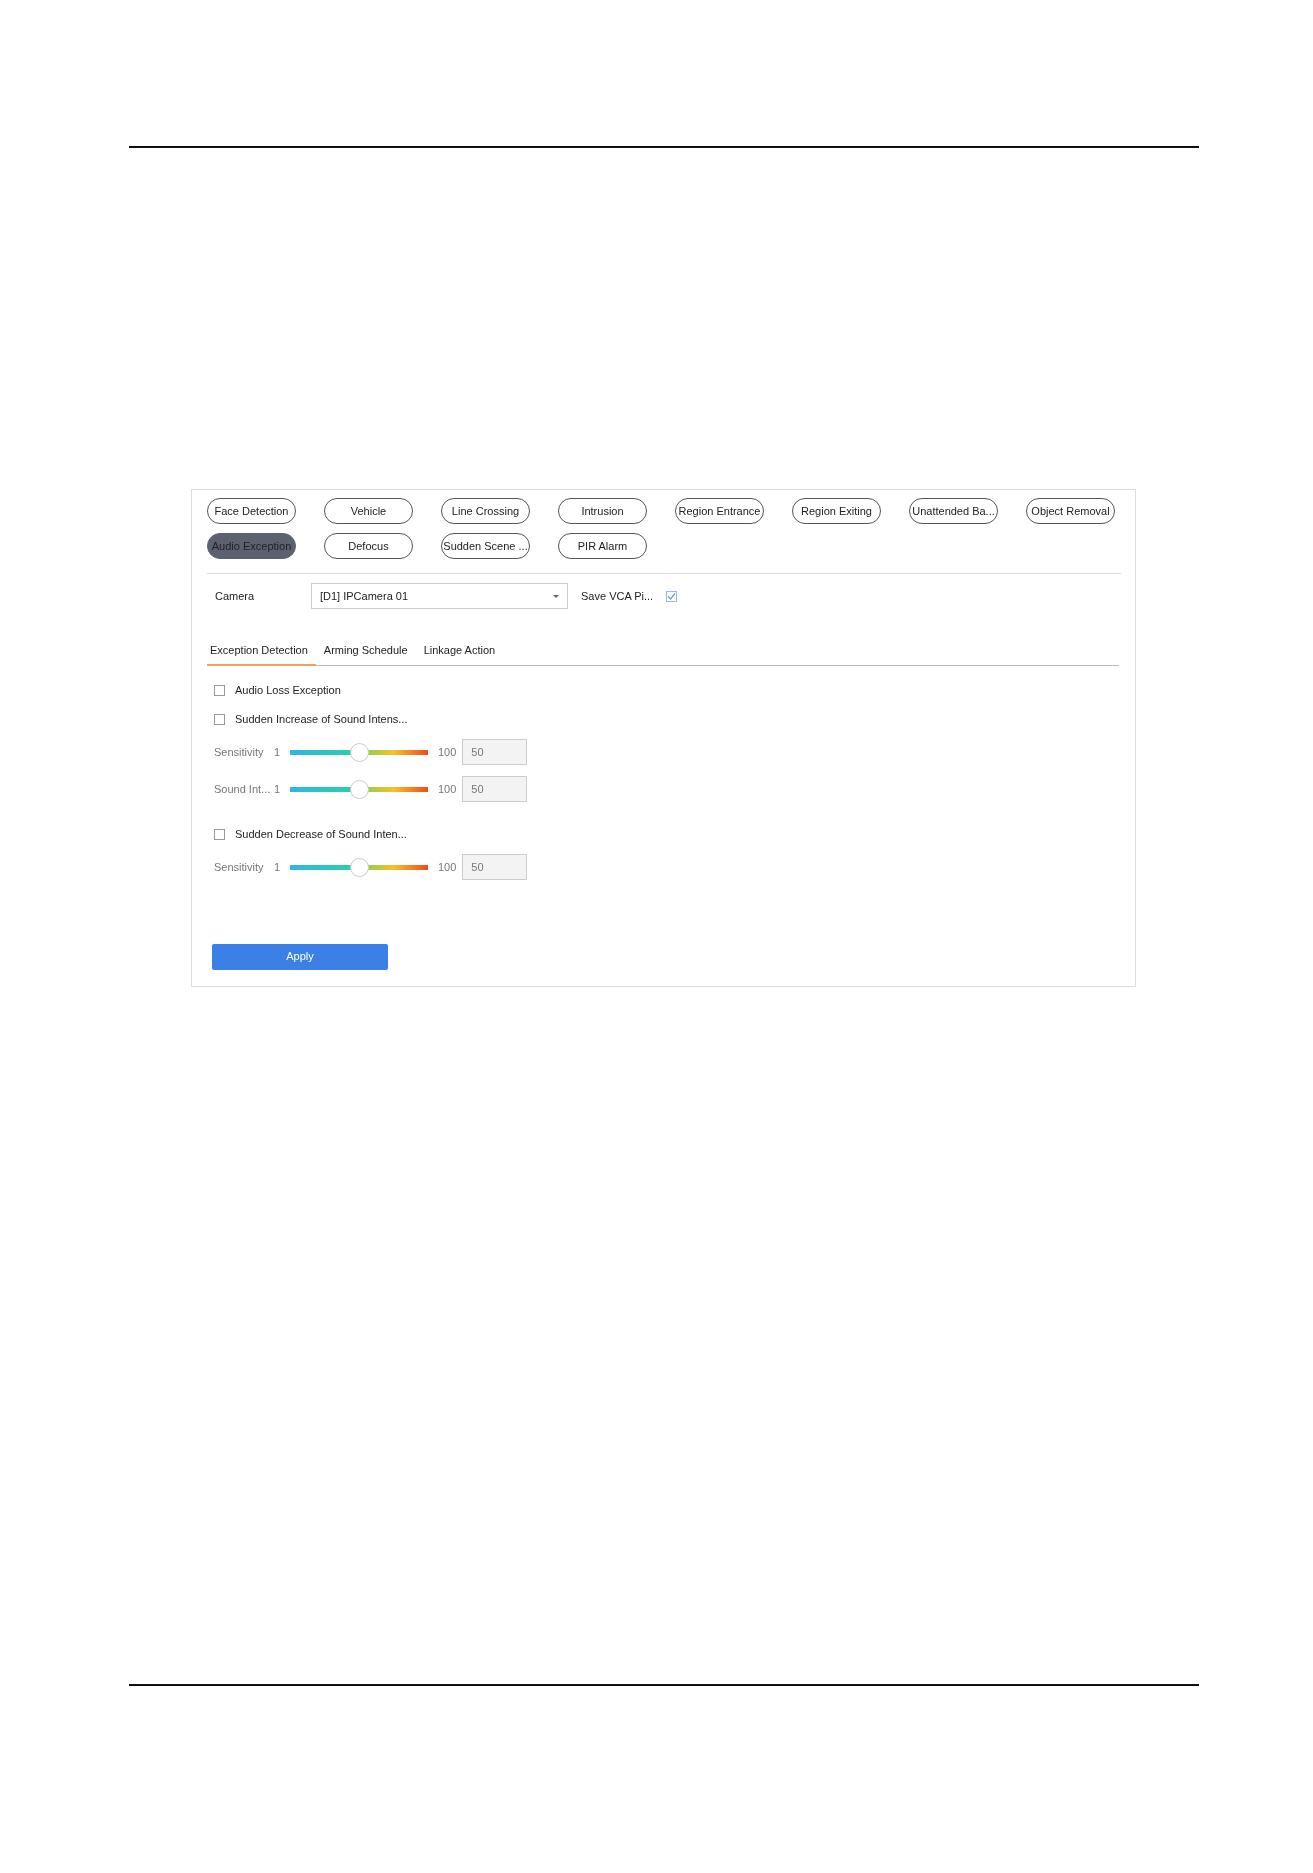  Describe the element at coordinates (556, 596) in the screenshot. I see `caret-icon` at that location.